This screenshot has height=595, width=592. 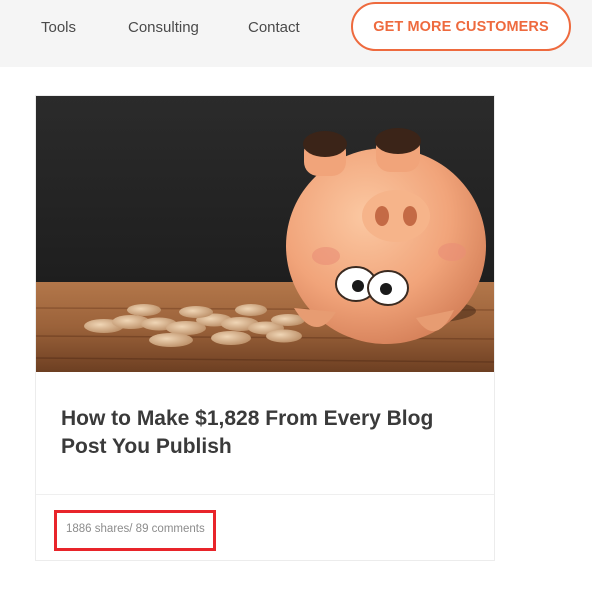 I want to click on get-more-customers-button: GET MORE CUSTOMERS, so click(x=461, y=26).